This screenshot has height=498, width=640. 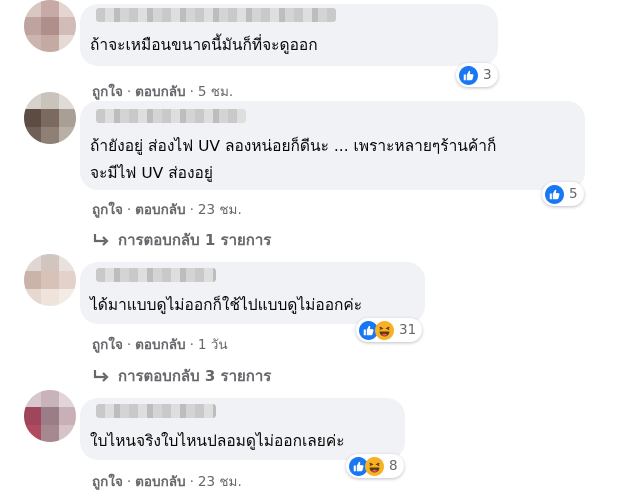 I want to click on reaction-summary: 8, so click(x=375, y=466).